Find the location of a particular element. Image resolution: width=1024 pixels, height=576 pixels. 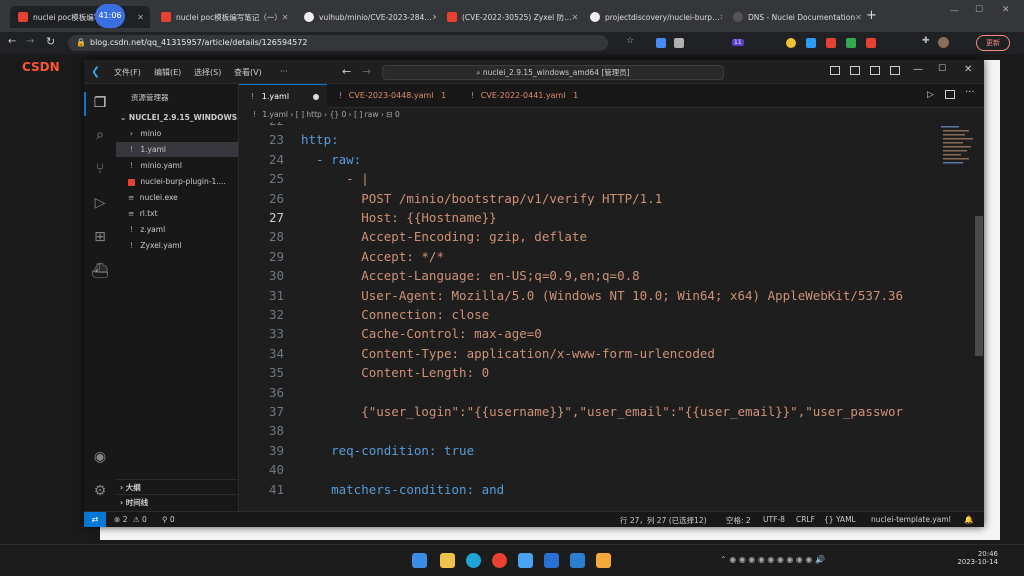

gear-icon: ⚙ is located at coordinates (100, 491).